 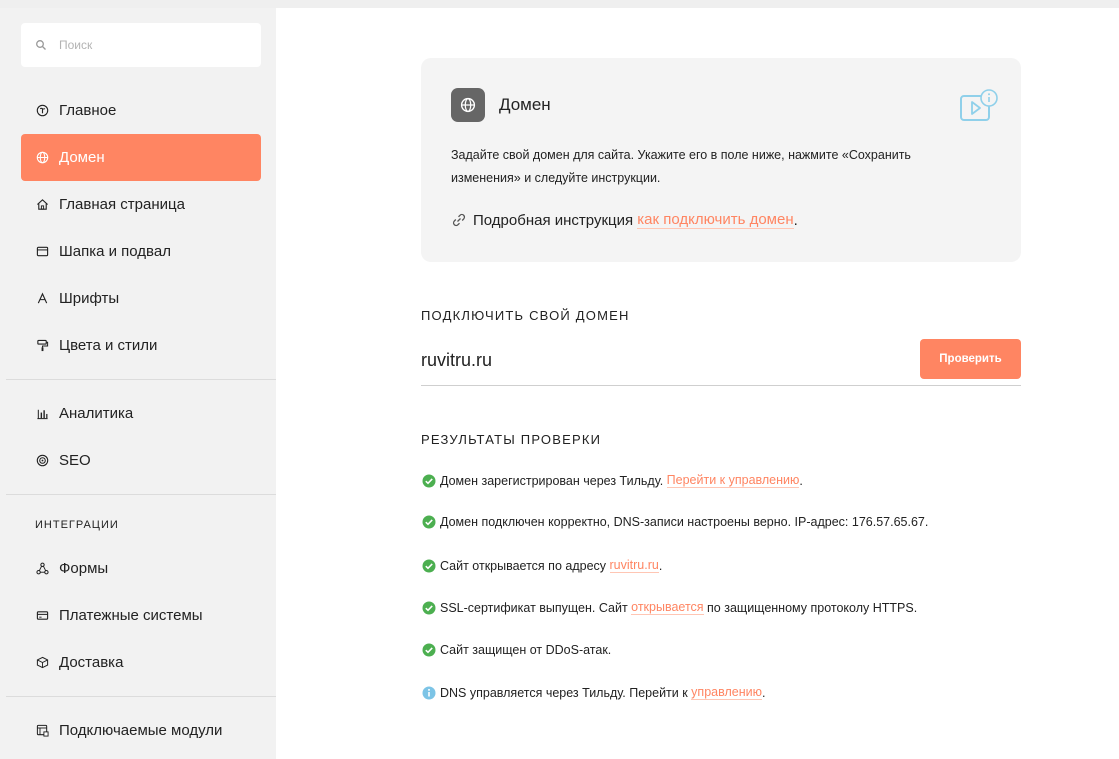 I want to click on video-help-icon, so click(x=979, y=106).